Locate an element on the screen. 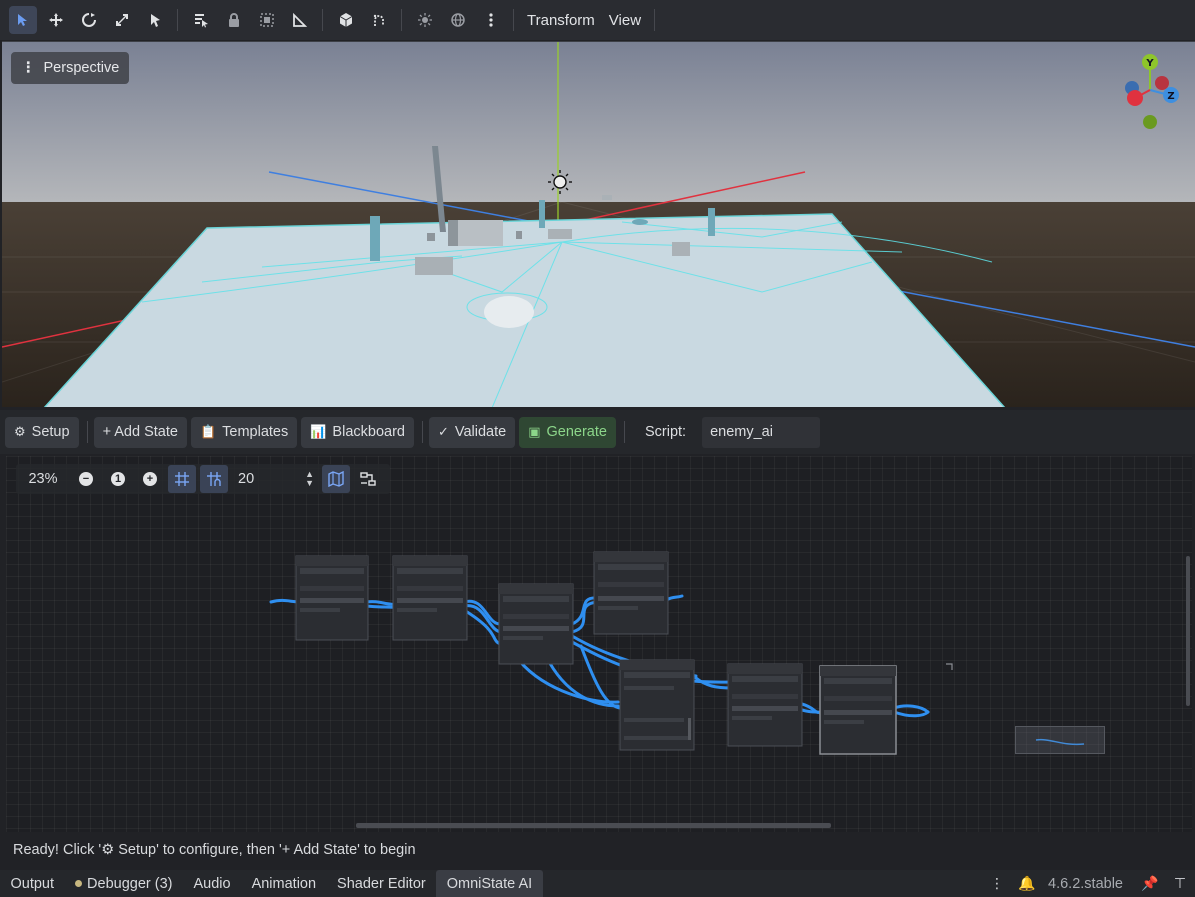  warning-dot-icon is located at coordinates (79, 883).